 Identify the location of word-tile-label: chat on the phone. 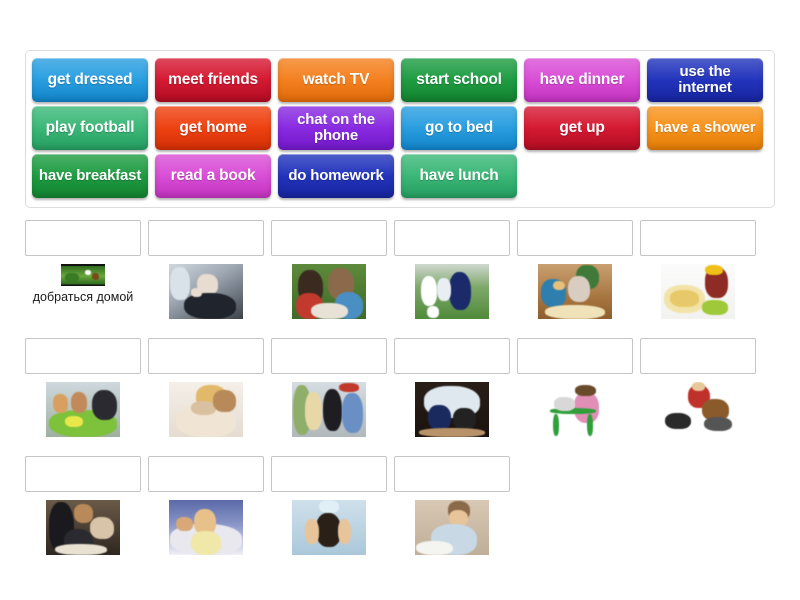
(336, 127).